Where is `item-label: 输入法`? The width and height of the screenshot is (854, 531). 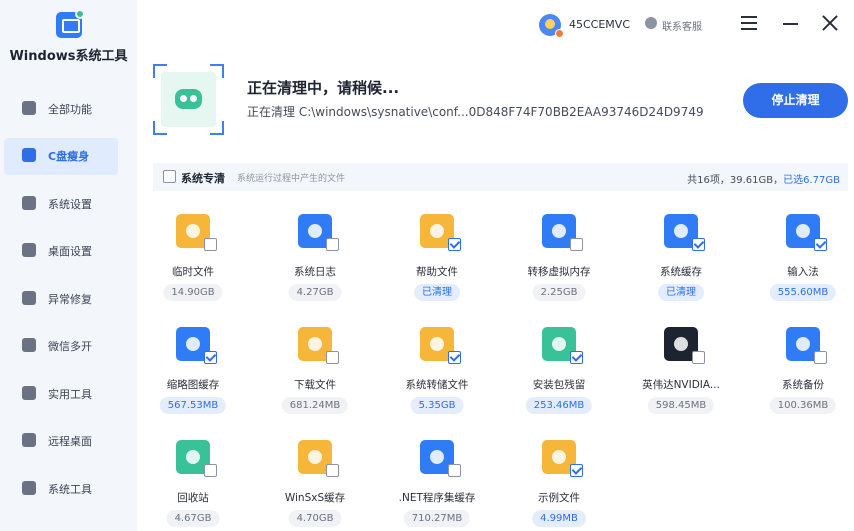
item-label: 输入法 is located at coordinates (803, 272).